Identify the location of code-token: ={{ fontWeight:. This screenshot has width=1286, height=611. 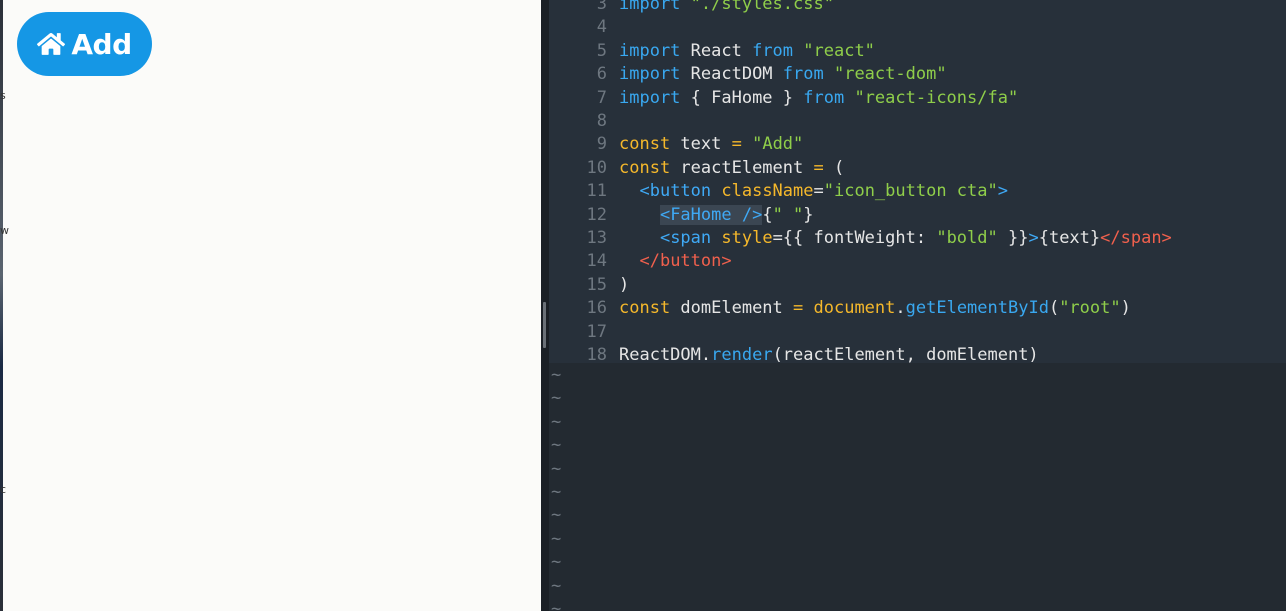
(854, 238).